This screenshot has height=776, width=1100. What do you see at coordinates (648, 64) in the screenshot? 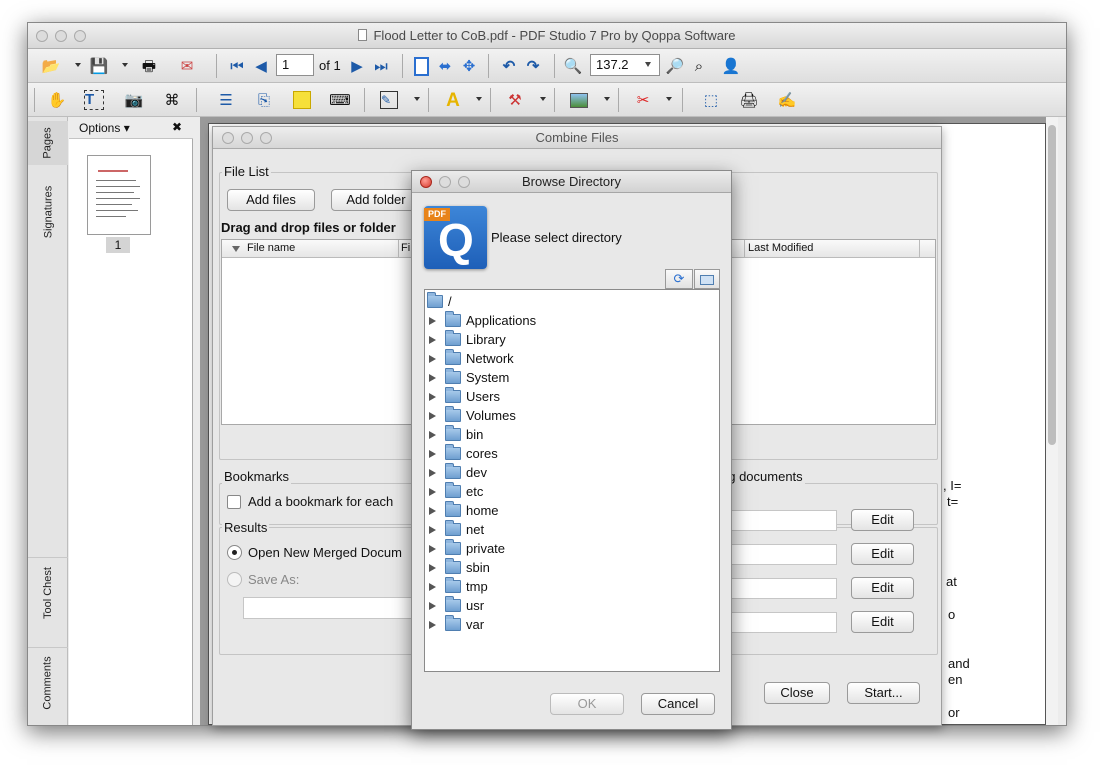
I see `zoom-dropdown-icon` at bounding box center [648, 64].